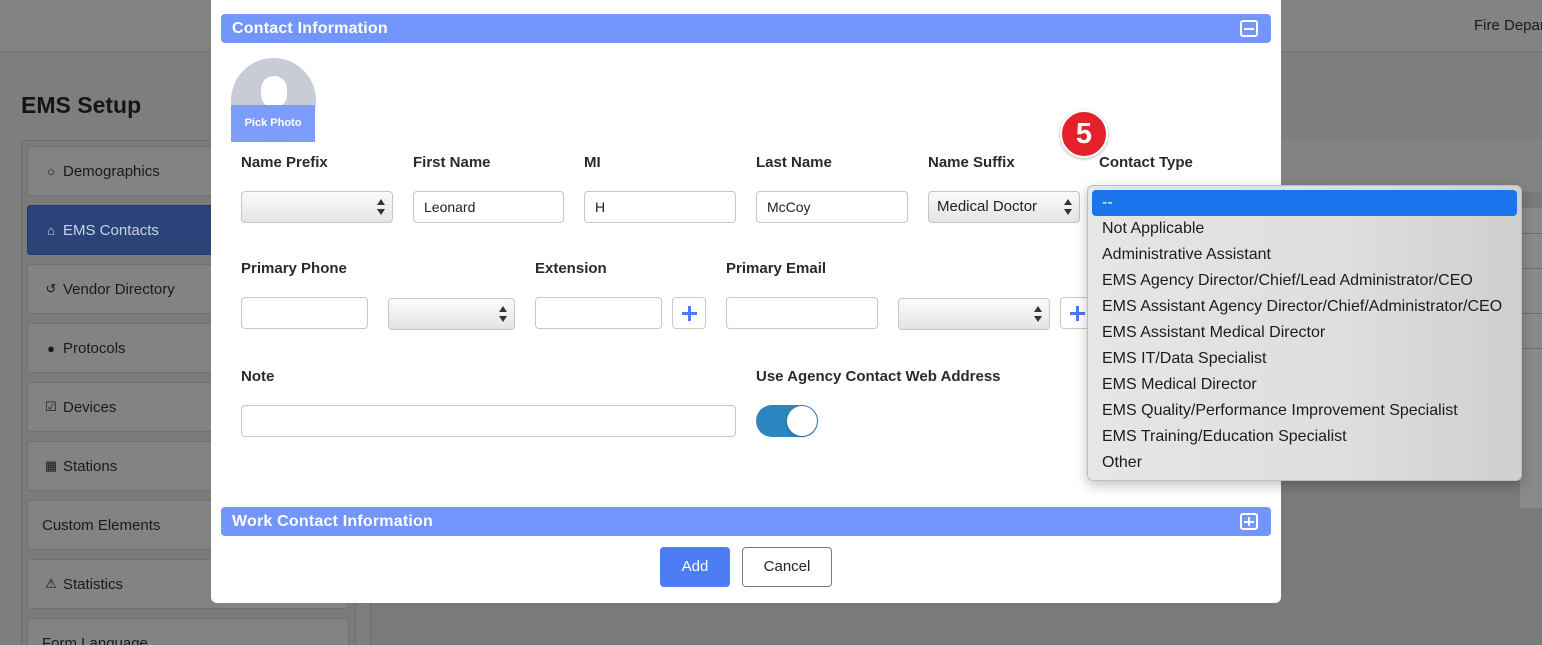 This screenshot has width=1542, height=645. I want to click on collapse-minus-icon, so click(1249, 28).